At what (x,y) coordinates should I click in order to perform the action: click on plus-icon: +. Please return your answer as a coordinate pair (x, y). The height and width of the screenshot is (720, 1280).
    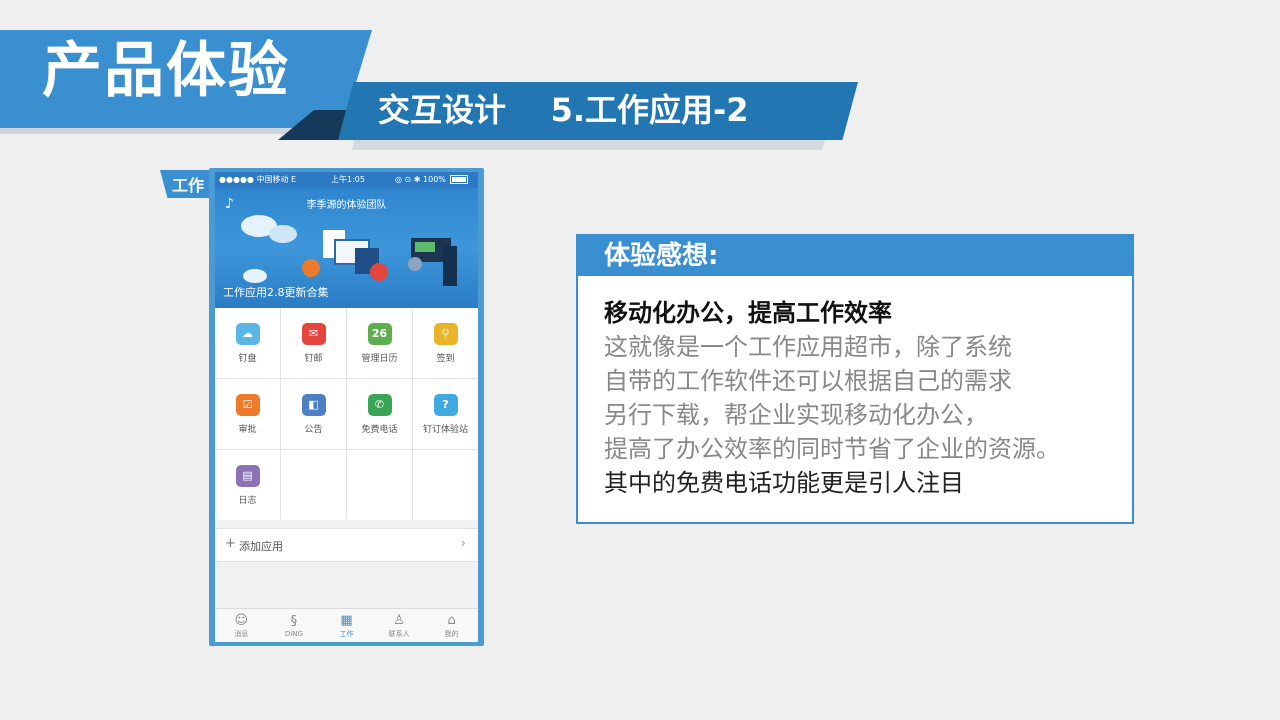
    Looking at the image, I should click on (230, 543).